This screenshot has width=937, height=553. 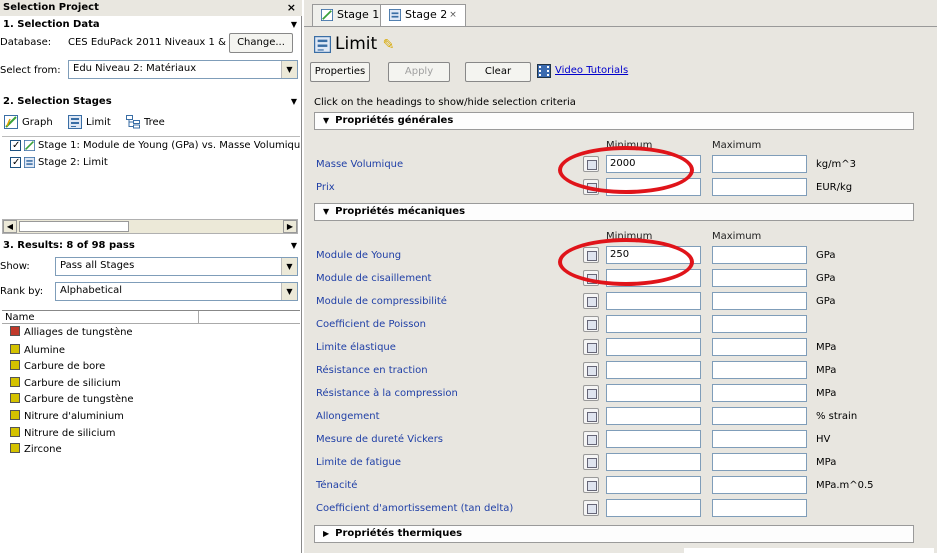 What do you see at coordinates (183, 69) in the screenshot?
I see `select-from-dropdown: Edu Niveau 2: Matériaux ▼` at bounding box center [183, 69].